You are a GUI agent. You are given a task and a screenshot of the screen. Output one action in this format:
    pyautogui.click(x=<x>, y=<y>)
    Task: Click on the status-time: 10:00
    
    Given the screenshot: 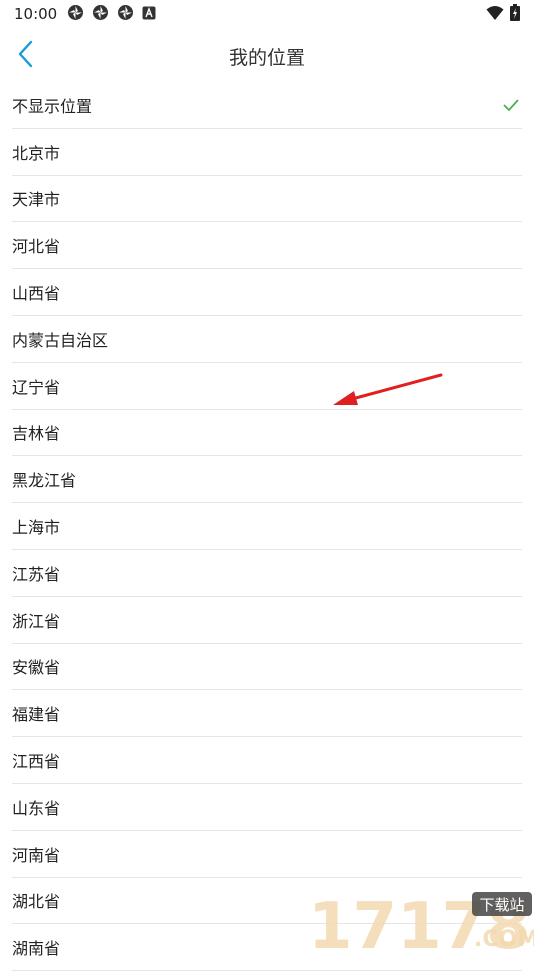 What is the action you would take?
    pyautogui.click(x=36, y=14)
    